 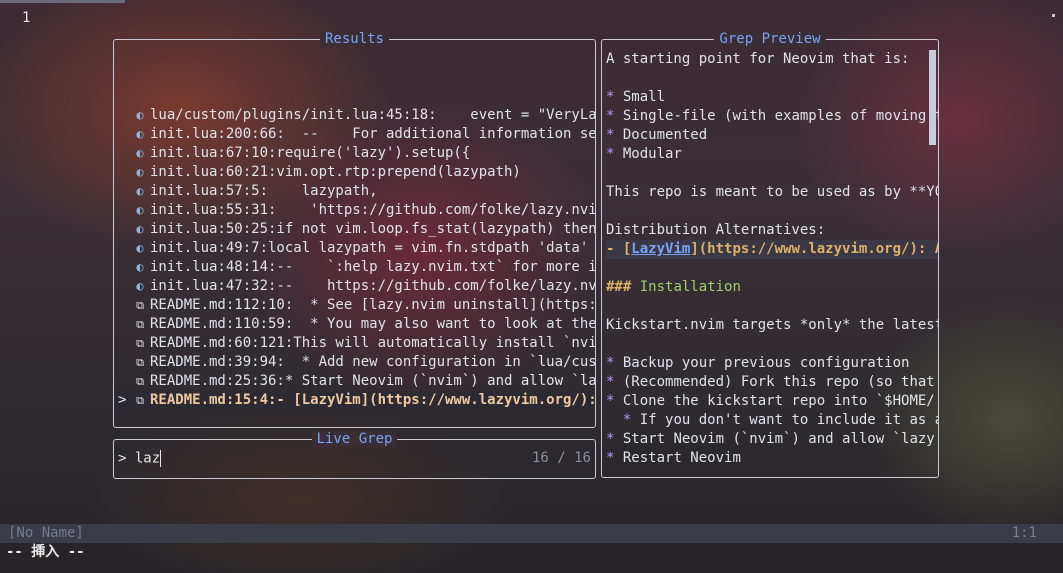 I want to click on result-row: ◐ init.lua:57:5: lazypath,, so click(x=354, y=191).